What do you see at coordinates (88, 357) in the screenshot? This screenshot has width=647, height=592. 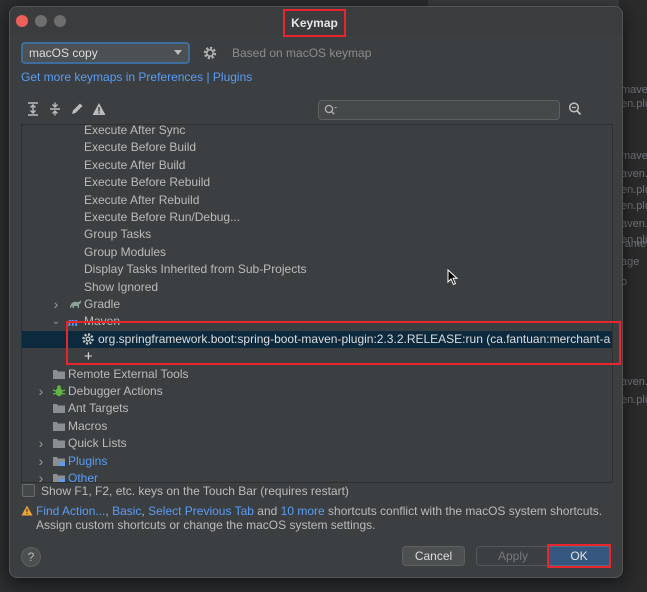 I see `tree-row-label: +` at bounding box center [88, 357].